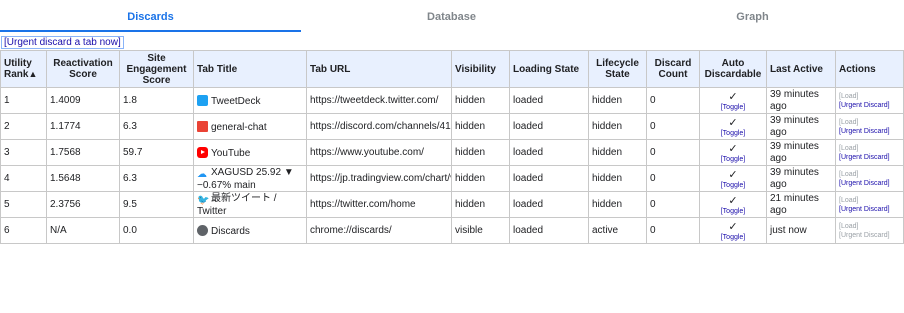 The height and width of the screenshot is (313, 904). Describe the element at coordinates (451, 16) in the screenshot. I see `tab-database: Database` at that location.